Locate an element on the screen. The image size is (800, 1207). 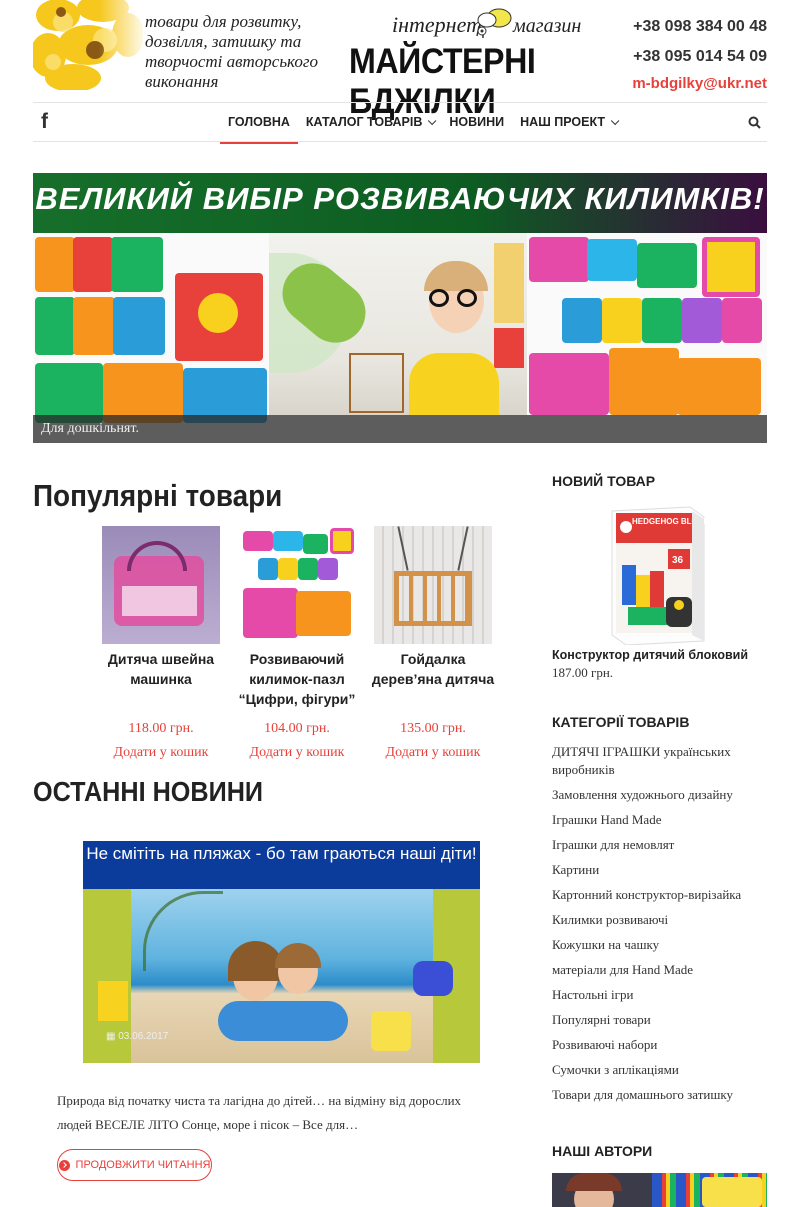
banner-headline-bar: ВЕЛИКИЙ ВИБІР РОЗВИВАЮЧИХ КИЛИМКІВ! is located at coordinates (400, 203).